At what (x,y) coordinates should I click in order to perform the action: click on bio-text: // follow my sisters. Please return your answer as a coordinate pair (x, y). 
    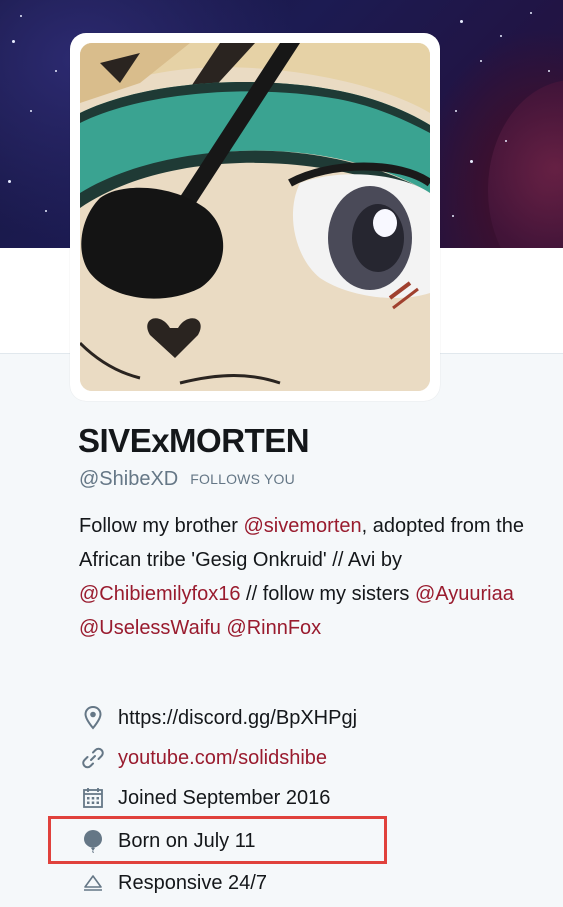
    Looking at the image, I should click on (327, 594).